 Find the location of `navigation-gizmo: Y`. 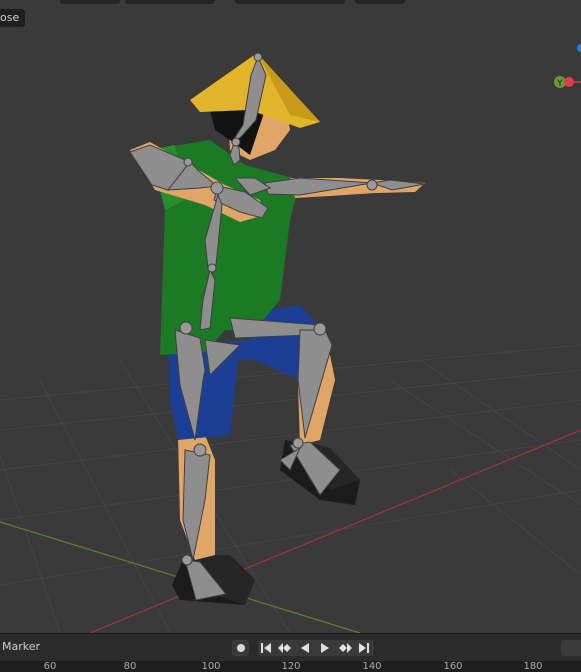

navigation-gizmo: Y is located at coordinates (567, 66).